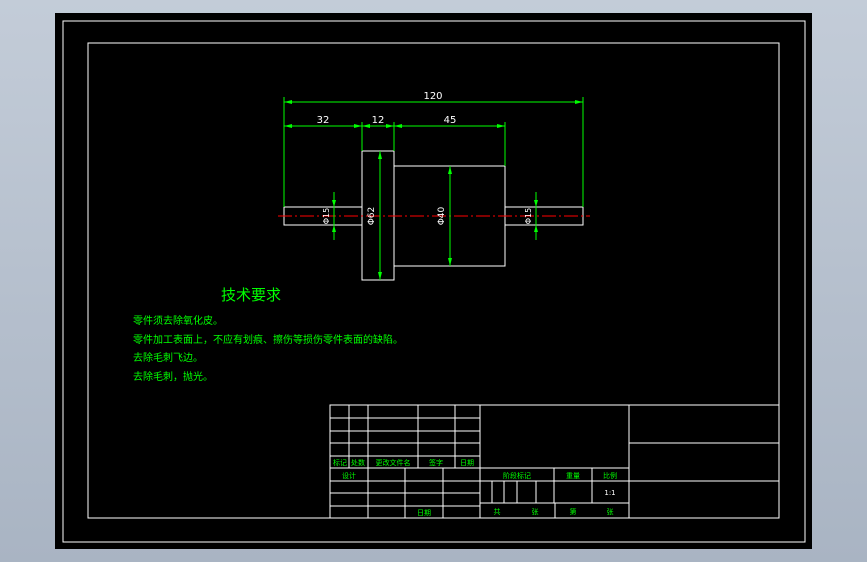 This screenshot has width=867, height=562. What do you see at coordinates (178, 320) in the screenshot?
I see `requirement-item-1: 零件须去除氧化皮。` at bounding box center [178, 320].